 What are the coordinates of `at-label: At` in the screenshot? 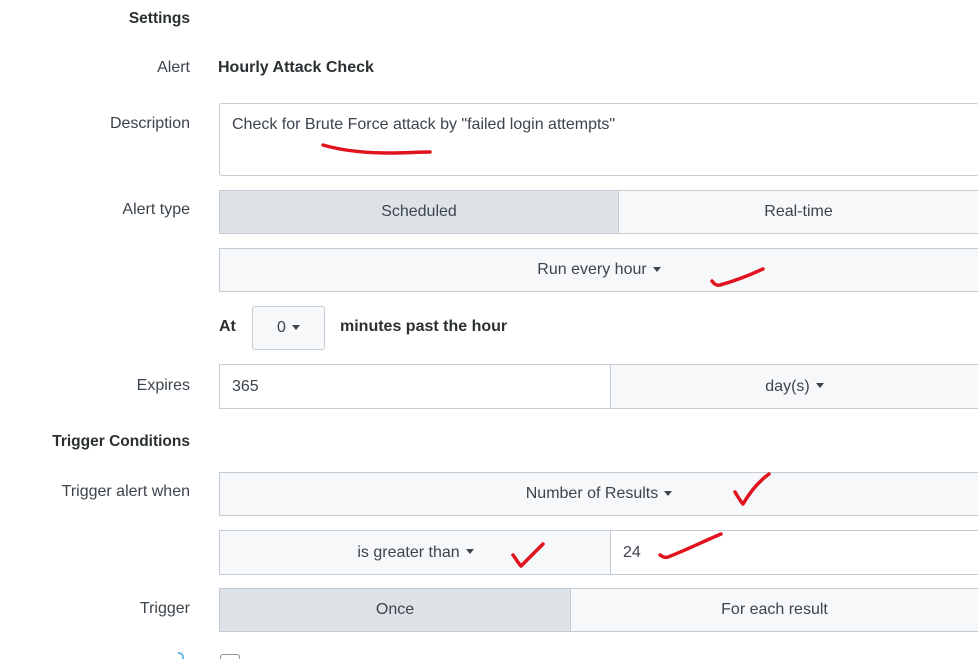 It's located at (227, 326).